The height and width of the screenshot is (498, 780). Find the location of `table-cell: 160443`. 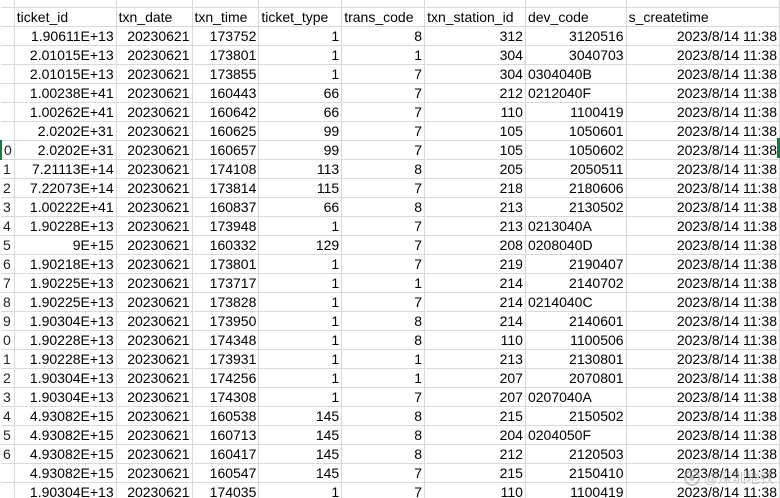

table-cell: 160443 is located at coordinates (226, 93).